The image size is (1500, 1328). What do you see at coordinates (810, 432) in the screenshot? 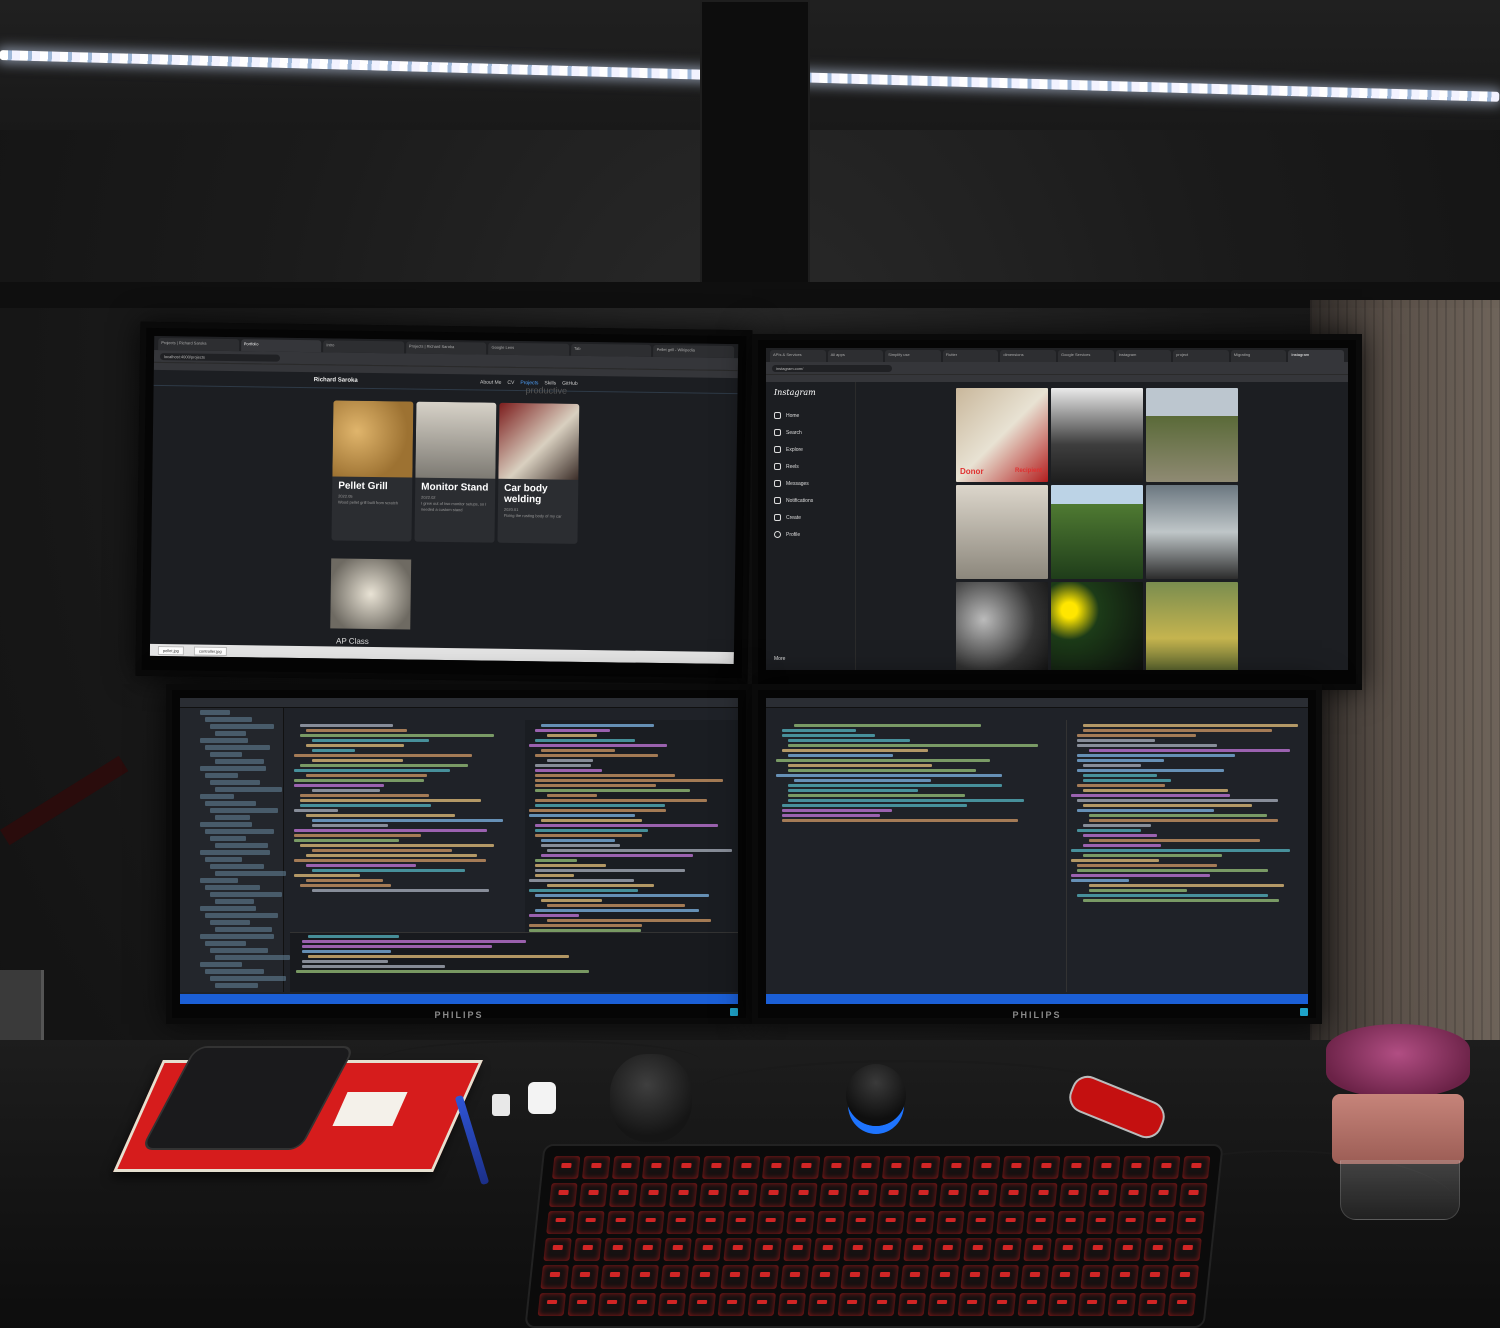
I see `ig-menu-search: Search` at bounding box center [810, 432].